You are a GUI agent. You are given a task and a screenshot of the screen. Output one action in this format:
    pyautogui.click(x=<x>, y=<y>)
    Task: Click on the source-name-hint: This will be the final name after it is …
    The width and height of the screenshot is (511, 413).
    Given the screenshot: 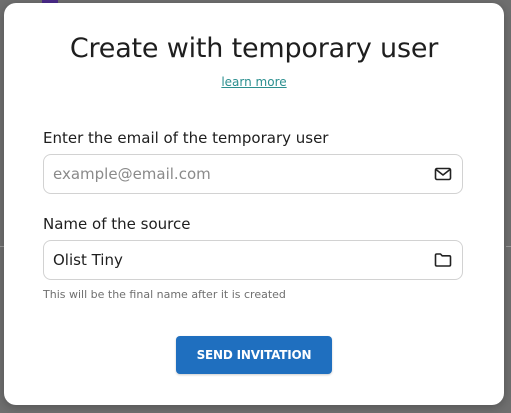 What is the action you would take?
    pyautogui.click(x=164, y=294)
    